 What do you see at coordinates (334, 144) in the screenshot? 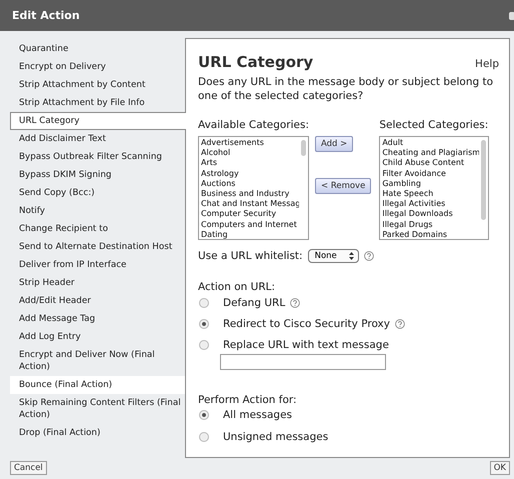
I see `add-button: Add >` at bounding box center [334, 144].